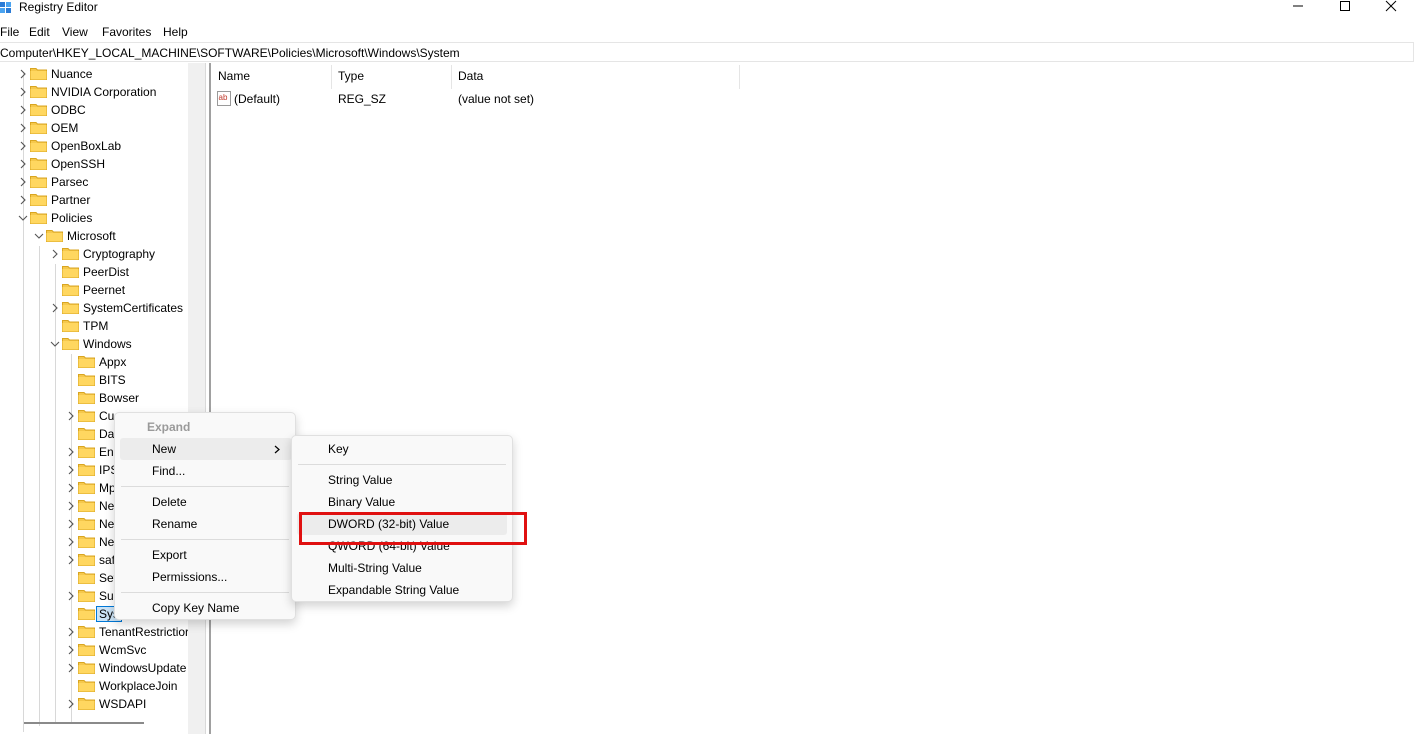 This screenshot has width=1414, height=734. What do you see at coordinates (205, 524) in the screenshot?
I see `menu-item-rename: Rename` at bounding box center [205, 524].